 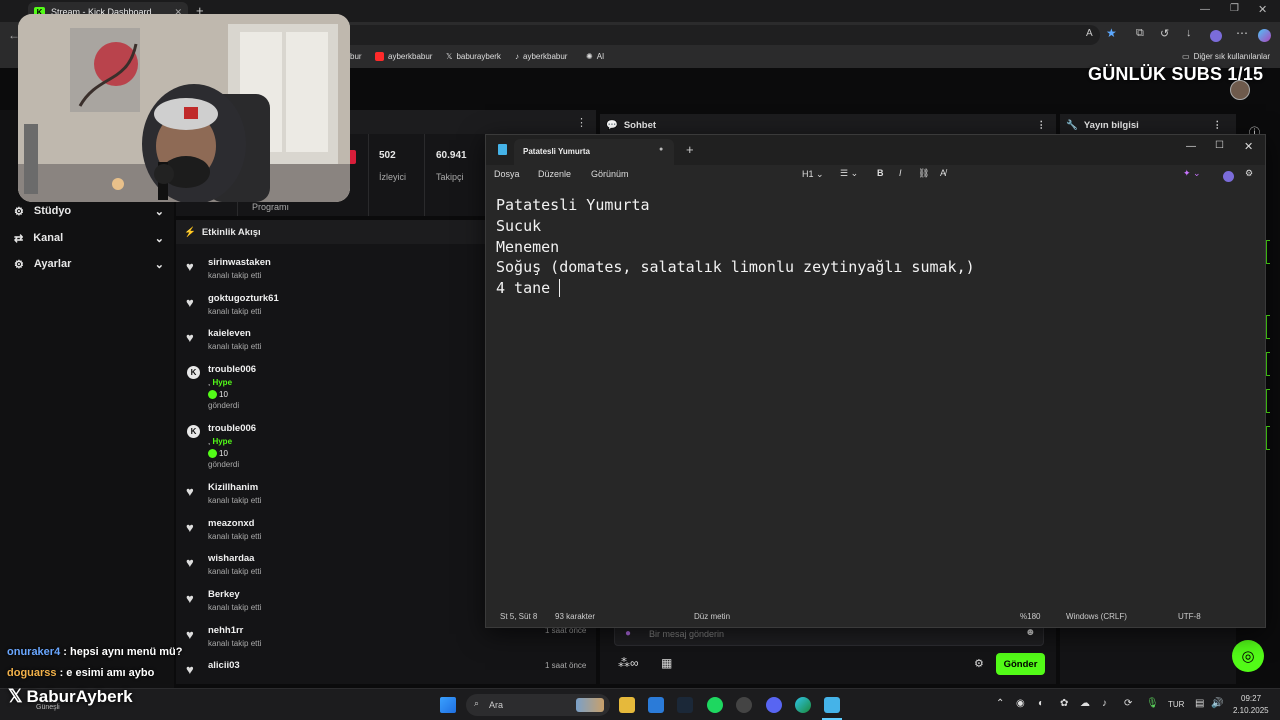 I want to click on stat-followers: 60.941 Takipçi, so click(x=455, y=175).